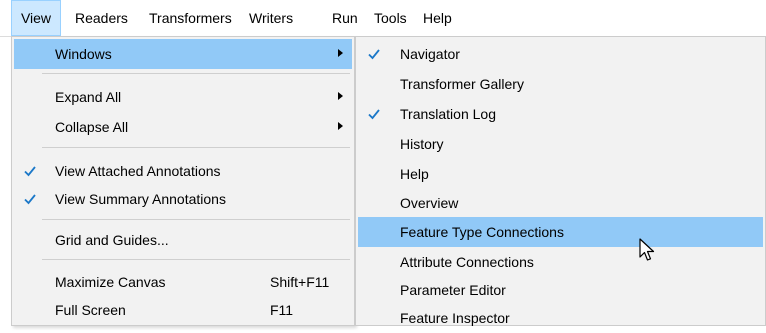  Describe the element at coordinates (282, 310) in the screenshot. I see `shortcut-label: F11` at that location.